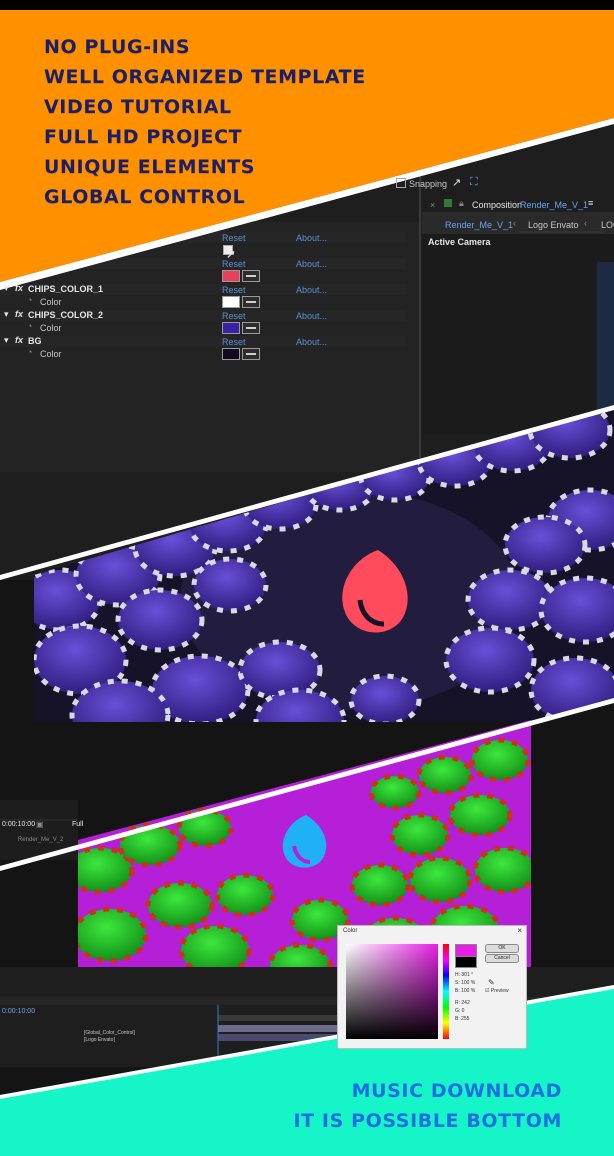 This screenshot has width=614, height=1156. What do you see at coordinates (109, 1033) in the screenshot?
I see `layer-global-color-control: [Global_Color_Control]` at bounding box center [109, 1033].